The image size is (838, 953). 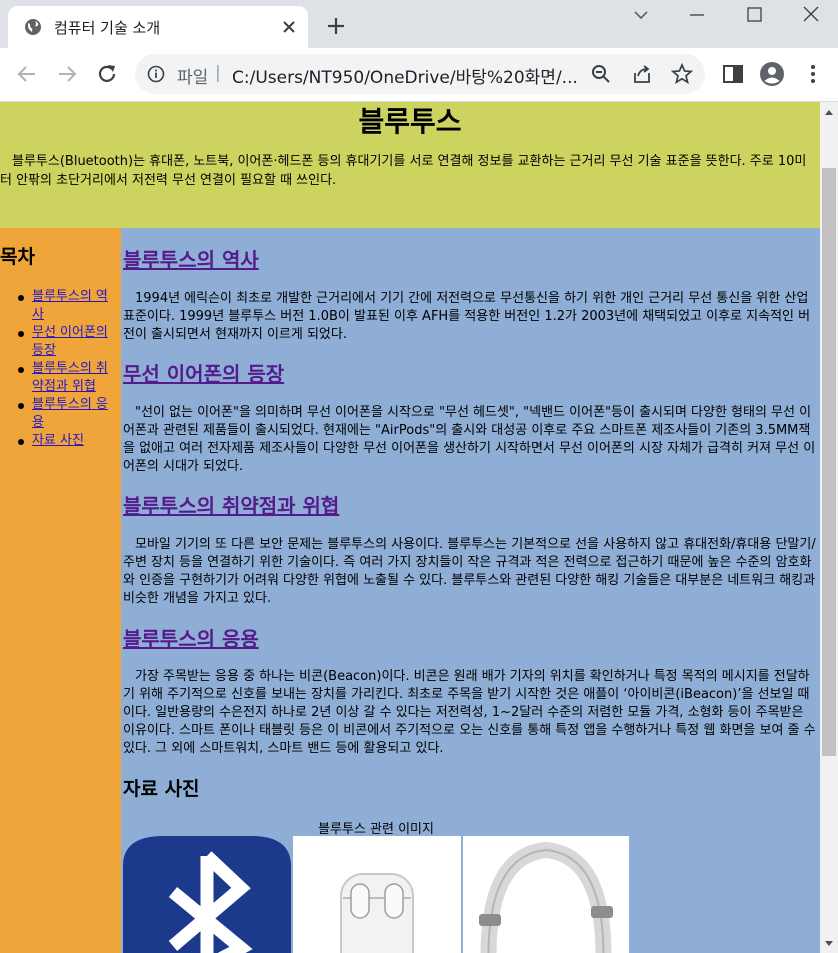 I want to click on page-title: 블루투스, so click(x=410, y=121).